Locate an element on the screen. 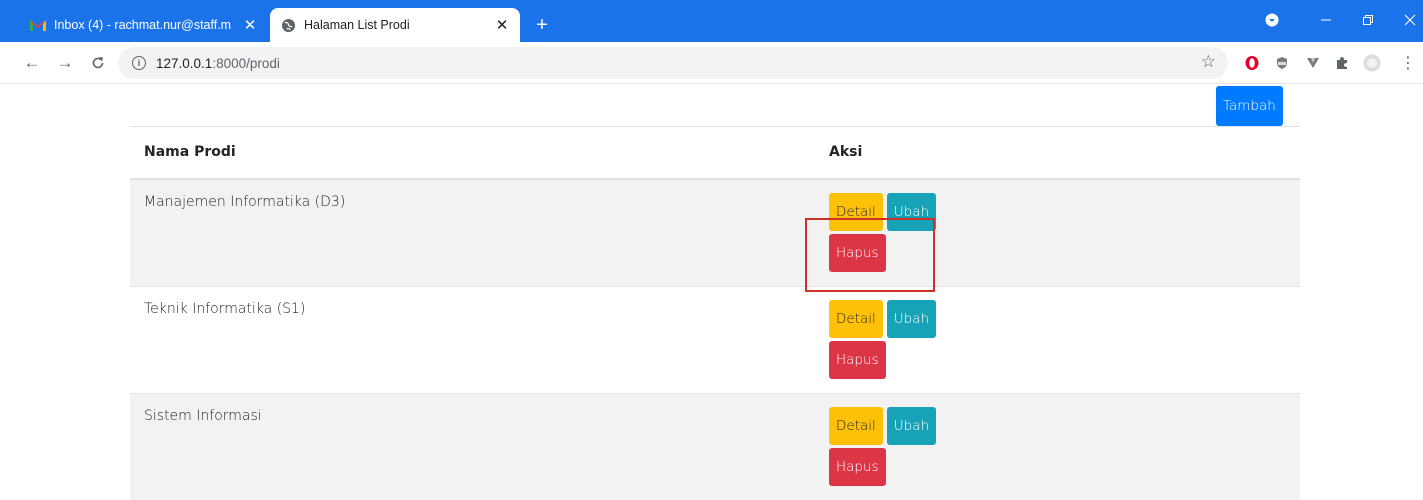 This screenshot has height=500, width=1423. profile-avatar-icon is located at coordinates (1372, 63).